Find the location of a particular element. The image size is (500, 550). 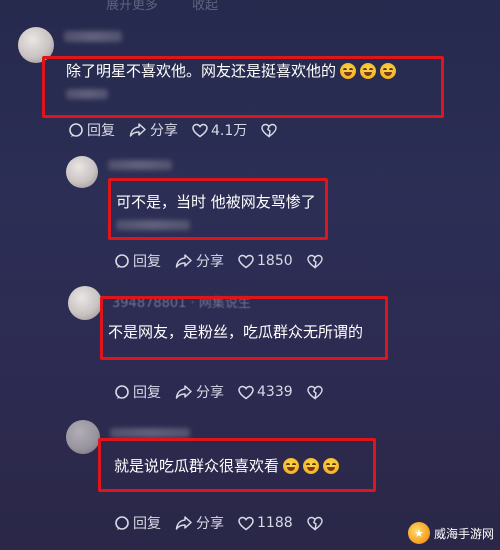

watermark-logo-icon: ★ is located at coordinates (418, 533).